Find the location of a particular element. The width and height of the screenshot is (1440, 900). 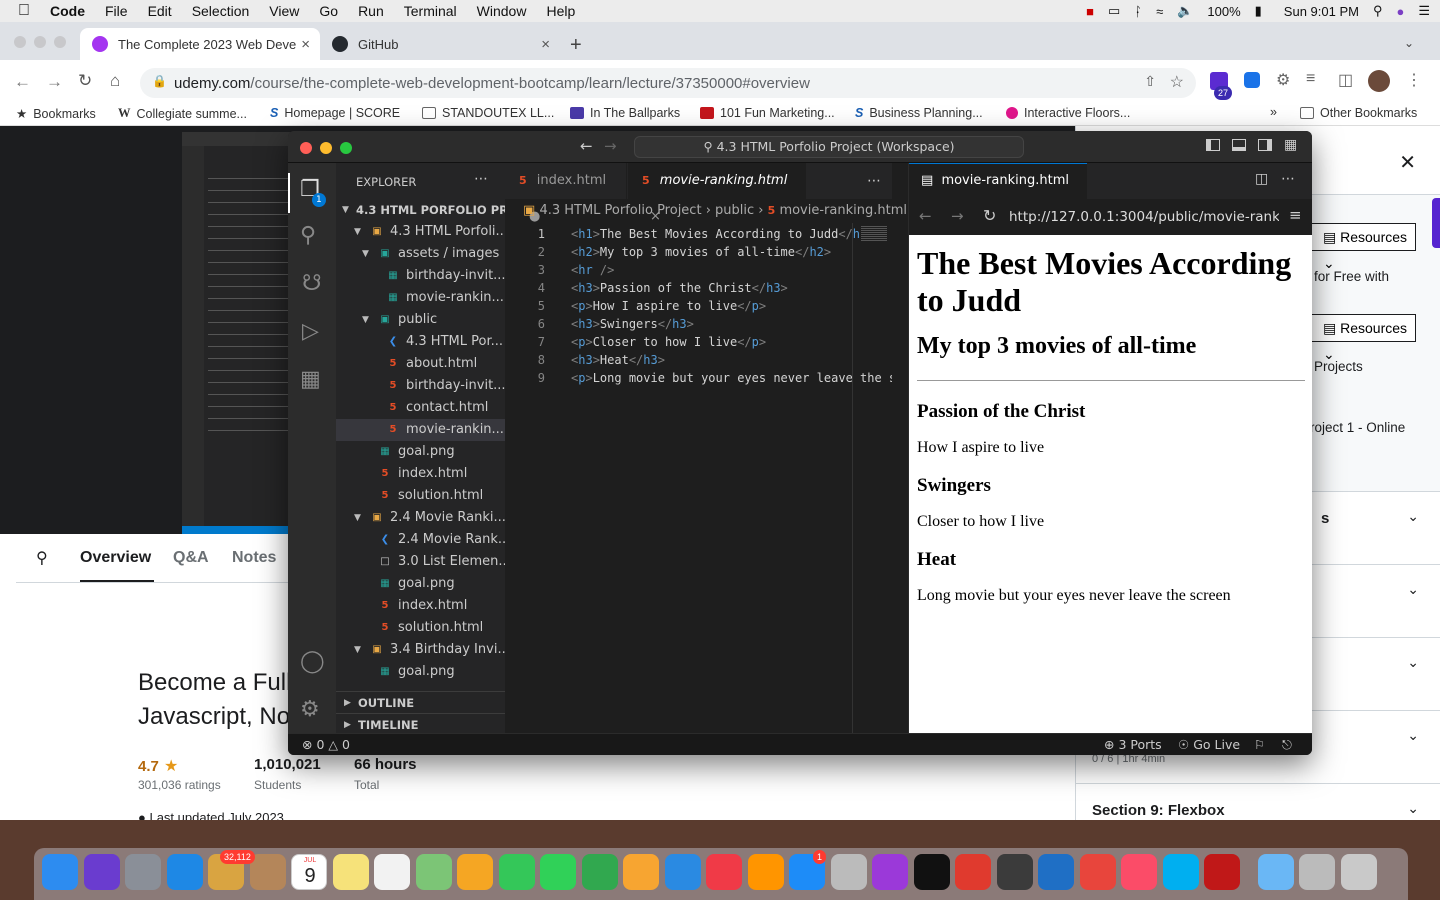

code-line: 6 <h3>Swingers</h3> is located at coordinates (698, 324).